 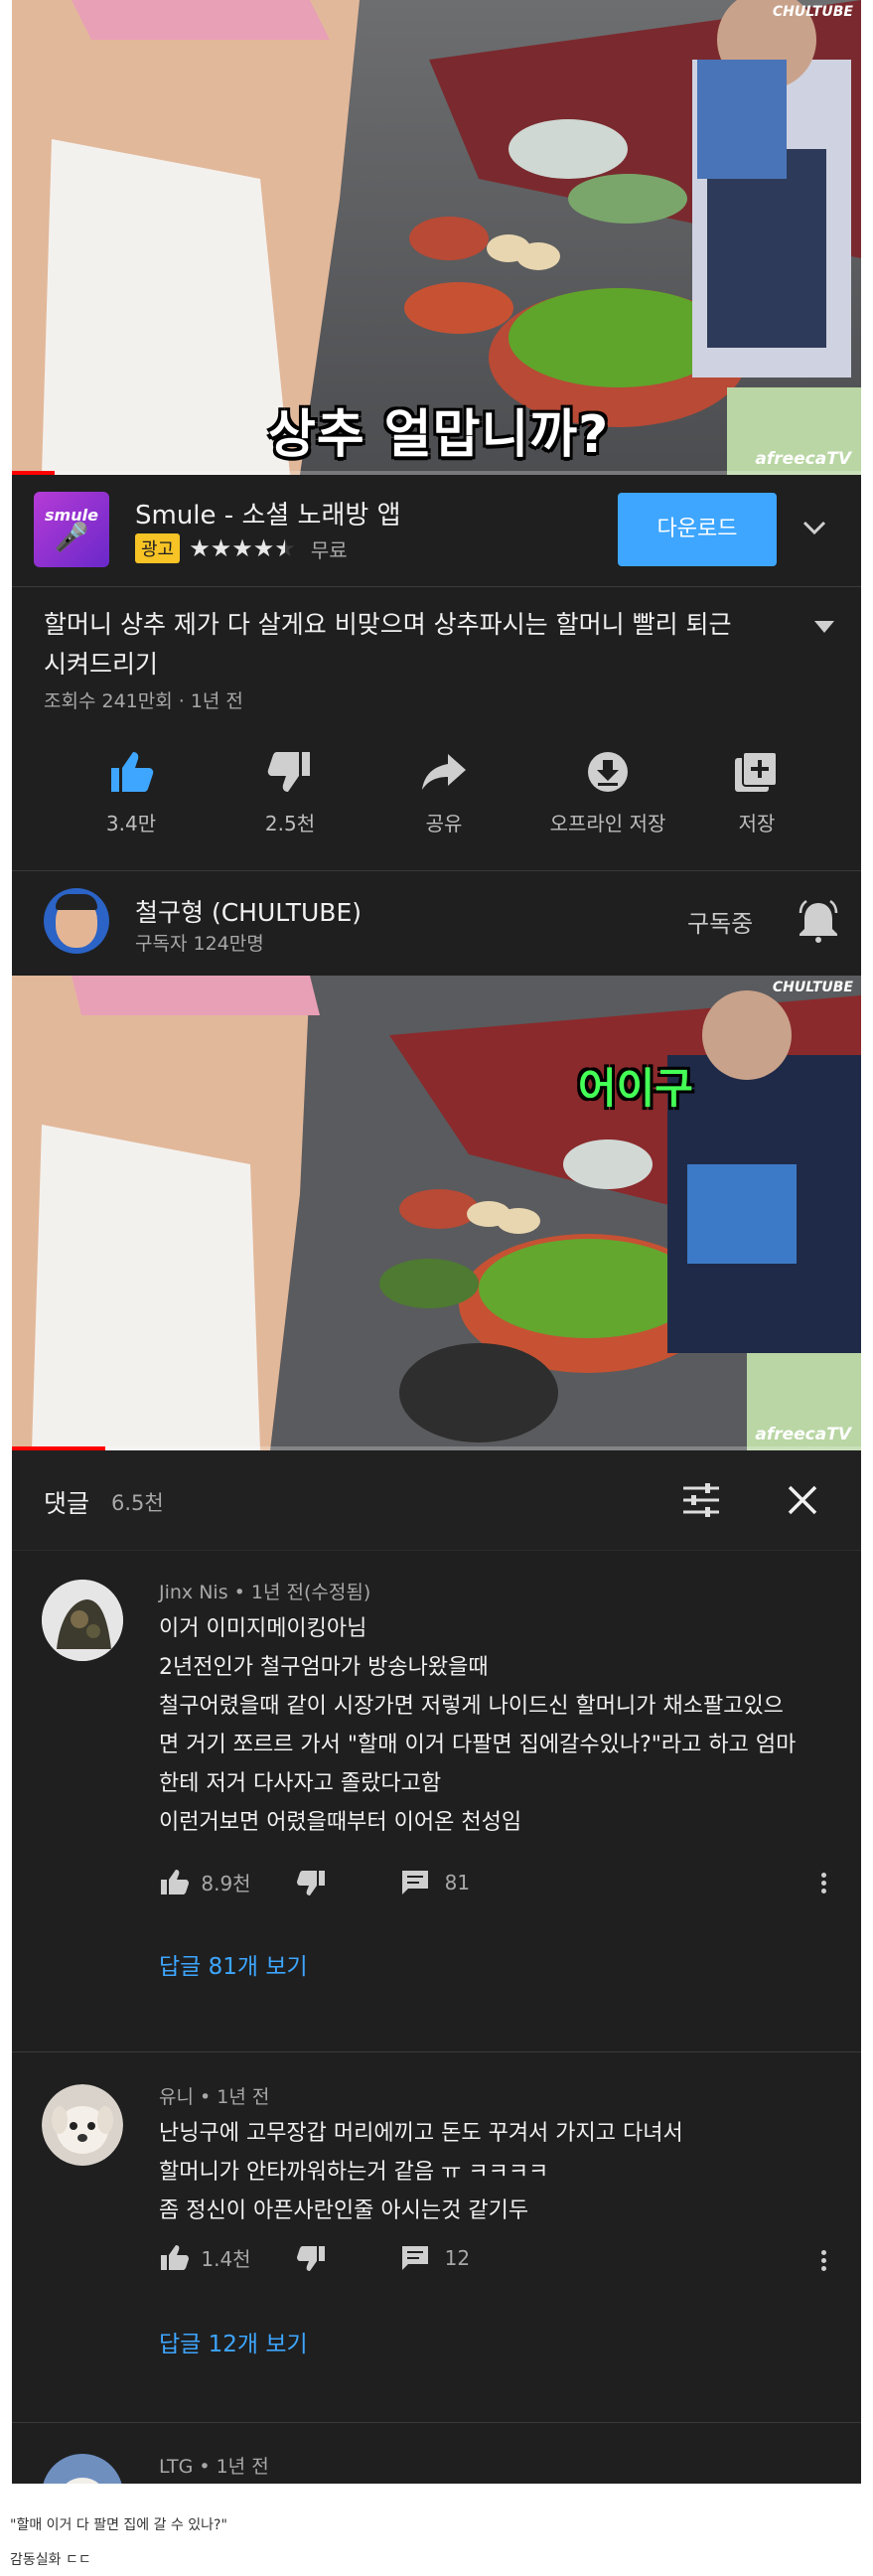 What do you see at coordinates (608, 772) in the screenshot?
I see `download-icon` at bounding box center [608, 772].